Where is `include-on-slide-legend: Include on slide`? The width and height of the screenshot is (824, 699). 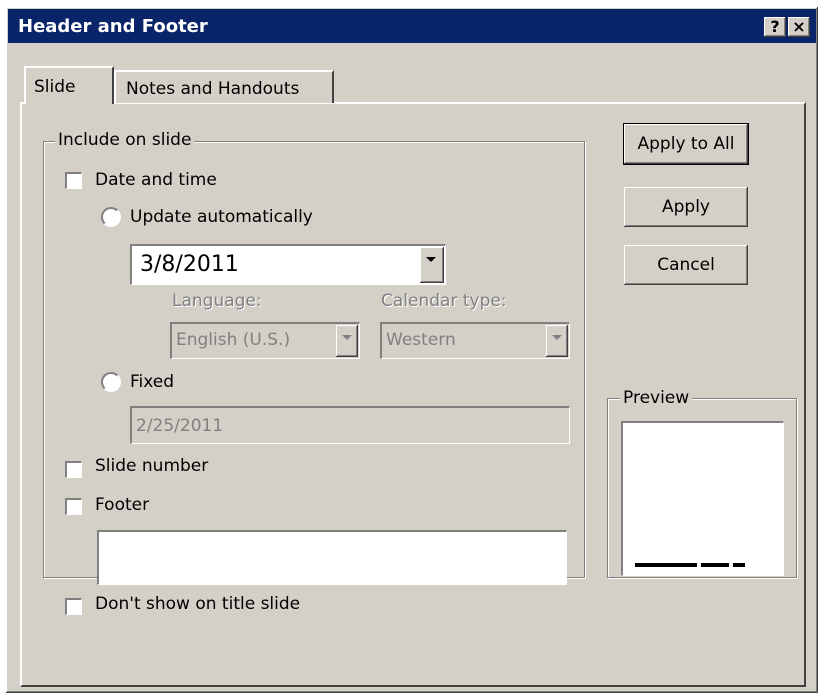 include-on-slide-legend: Include on slide is located at coordinates (125, 140).